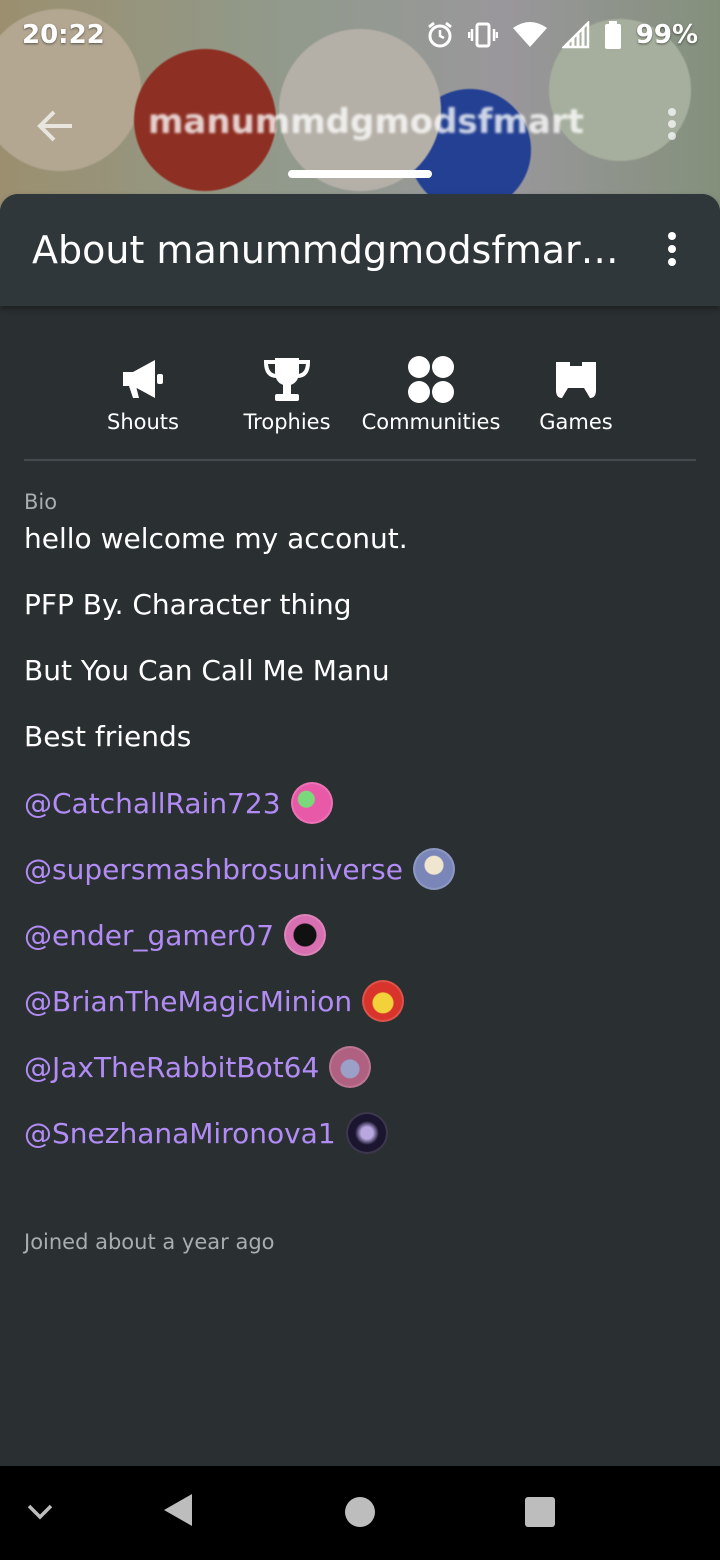 This screenshot has height=1560, width=720. Describe the element at coordinates (672, 124) in the screenshot. I see `overflow-menu-icon` at that location.